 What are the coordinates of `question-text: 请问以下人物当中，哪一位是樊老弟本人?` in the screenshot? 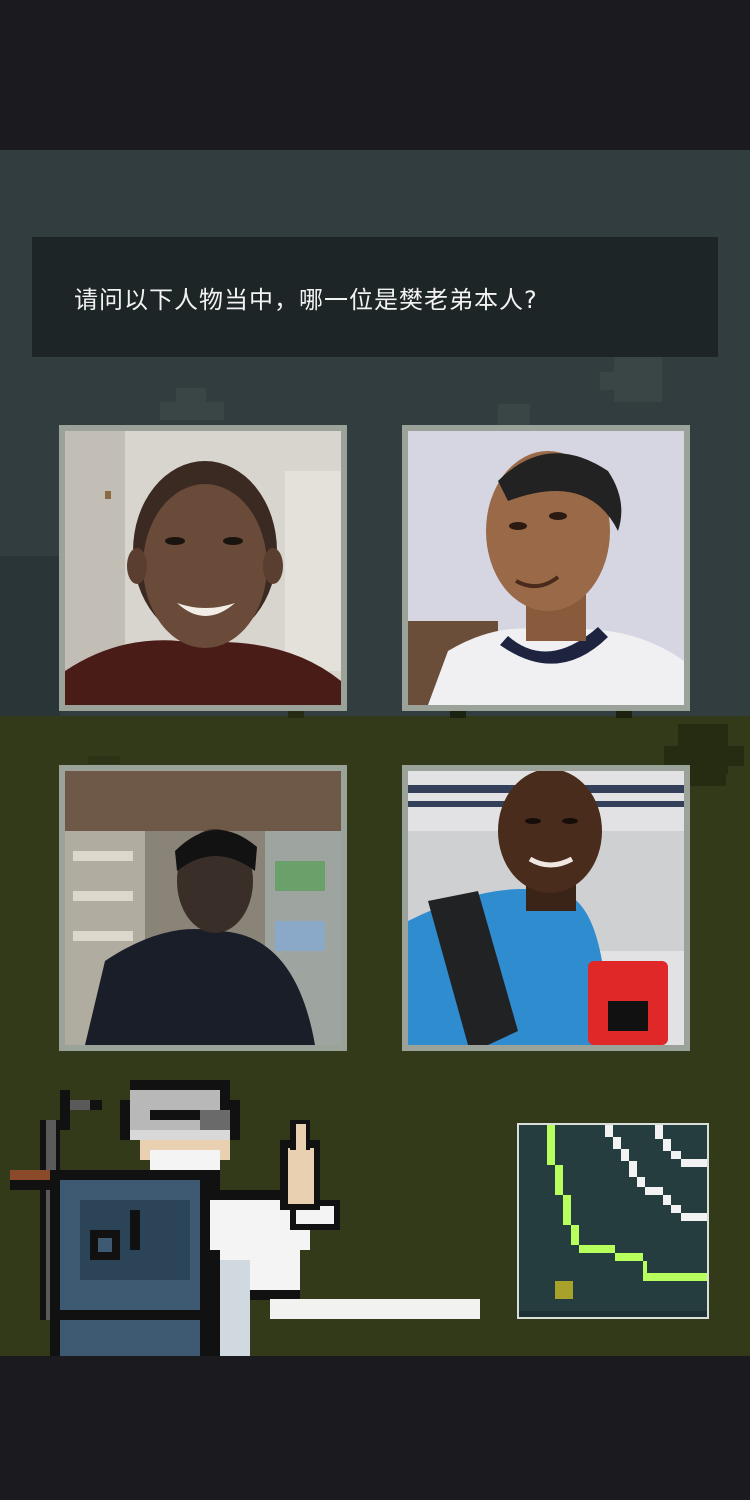 It's located at (306, 299).